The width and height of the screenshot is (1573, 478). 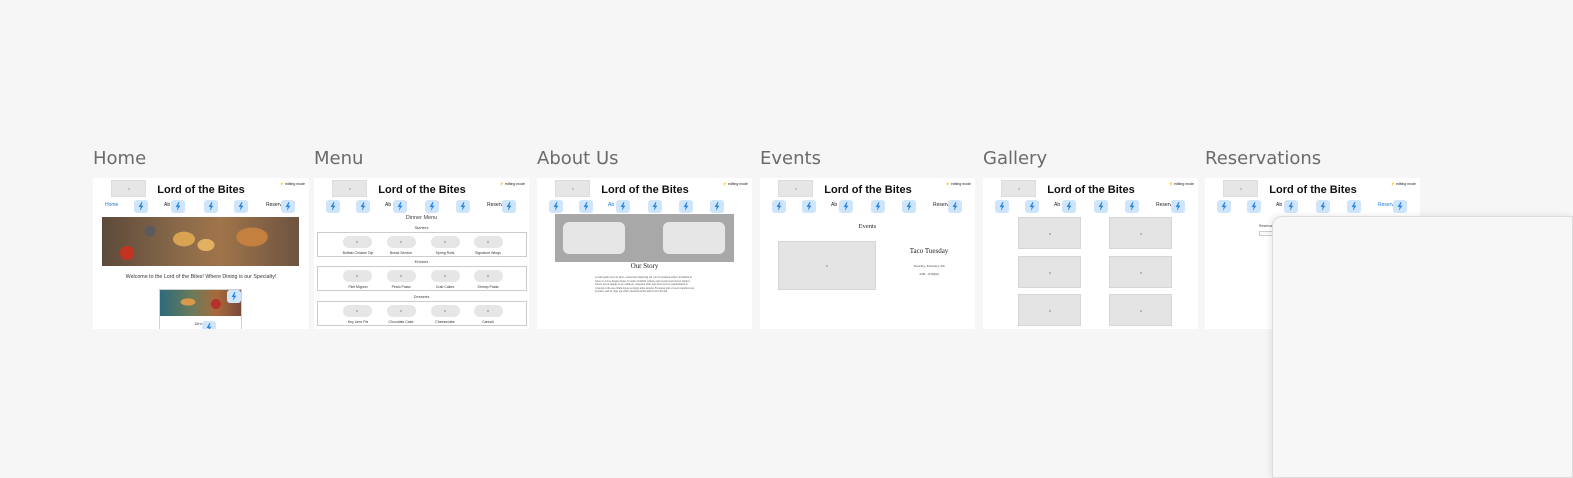 I want to click on menu-item-label: Signature Wings, so click(x=488, y=253).